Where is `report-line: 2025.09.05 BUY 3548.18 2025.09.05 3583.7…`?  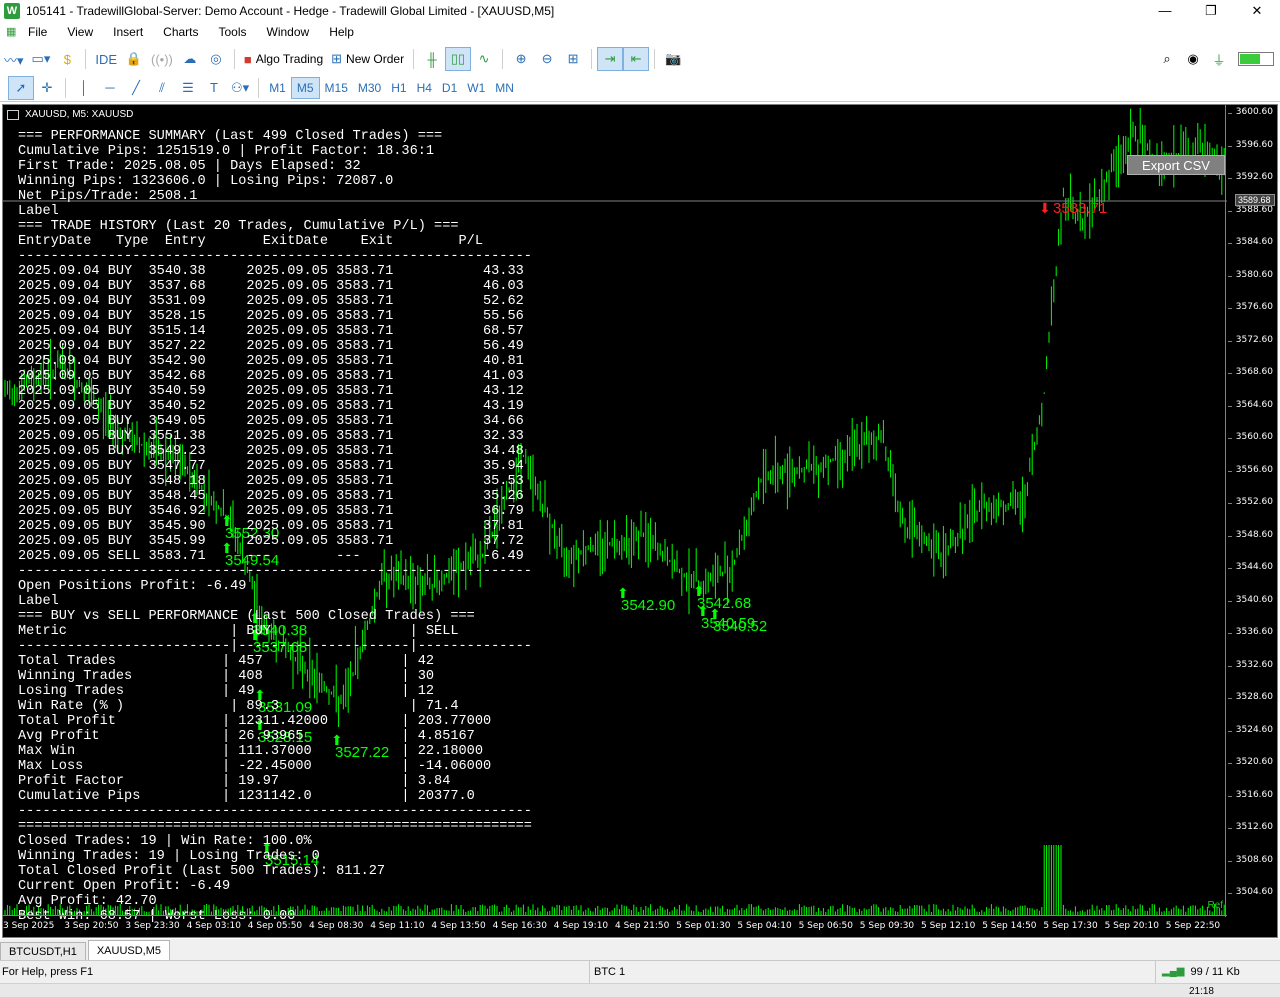 report-line: 2025.09.05 BUY 3548.18 2025.09.05 3583.7… is located at coordinates (271, 481).